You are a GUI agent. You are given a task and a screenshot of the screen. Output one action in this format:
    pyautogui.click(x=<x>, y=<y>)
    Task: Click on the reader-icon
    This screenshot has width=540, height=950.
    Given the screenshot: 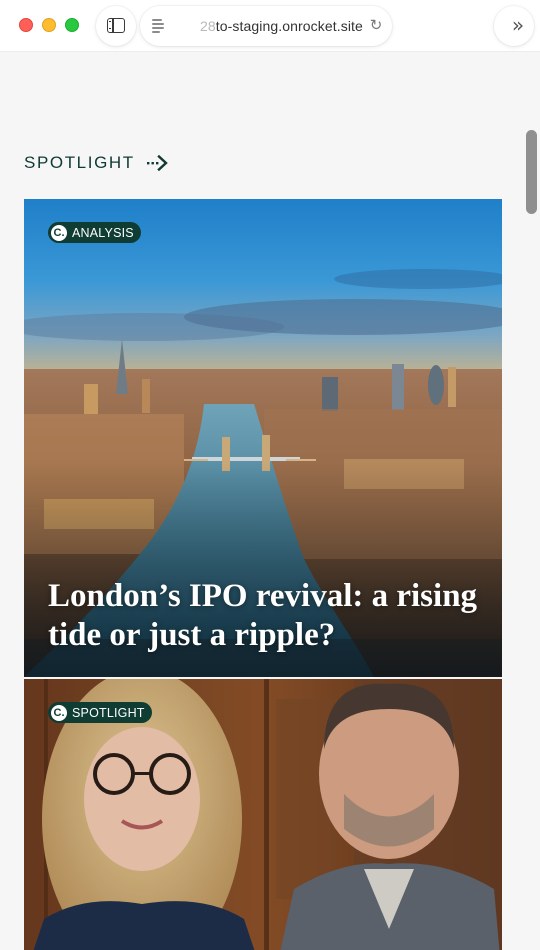 What is the action you would take?
    pyautogui.click(x=158, y=25)
    